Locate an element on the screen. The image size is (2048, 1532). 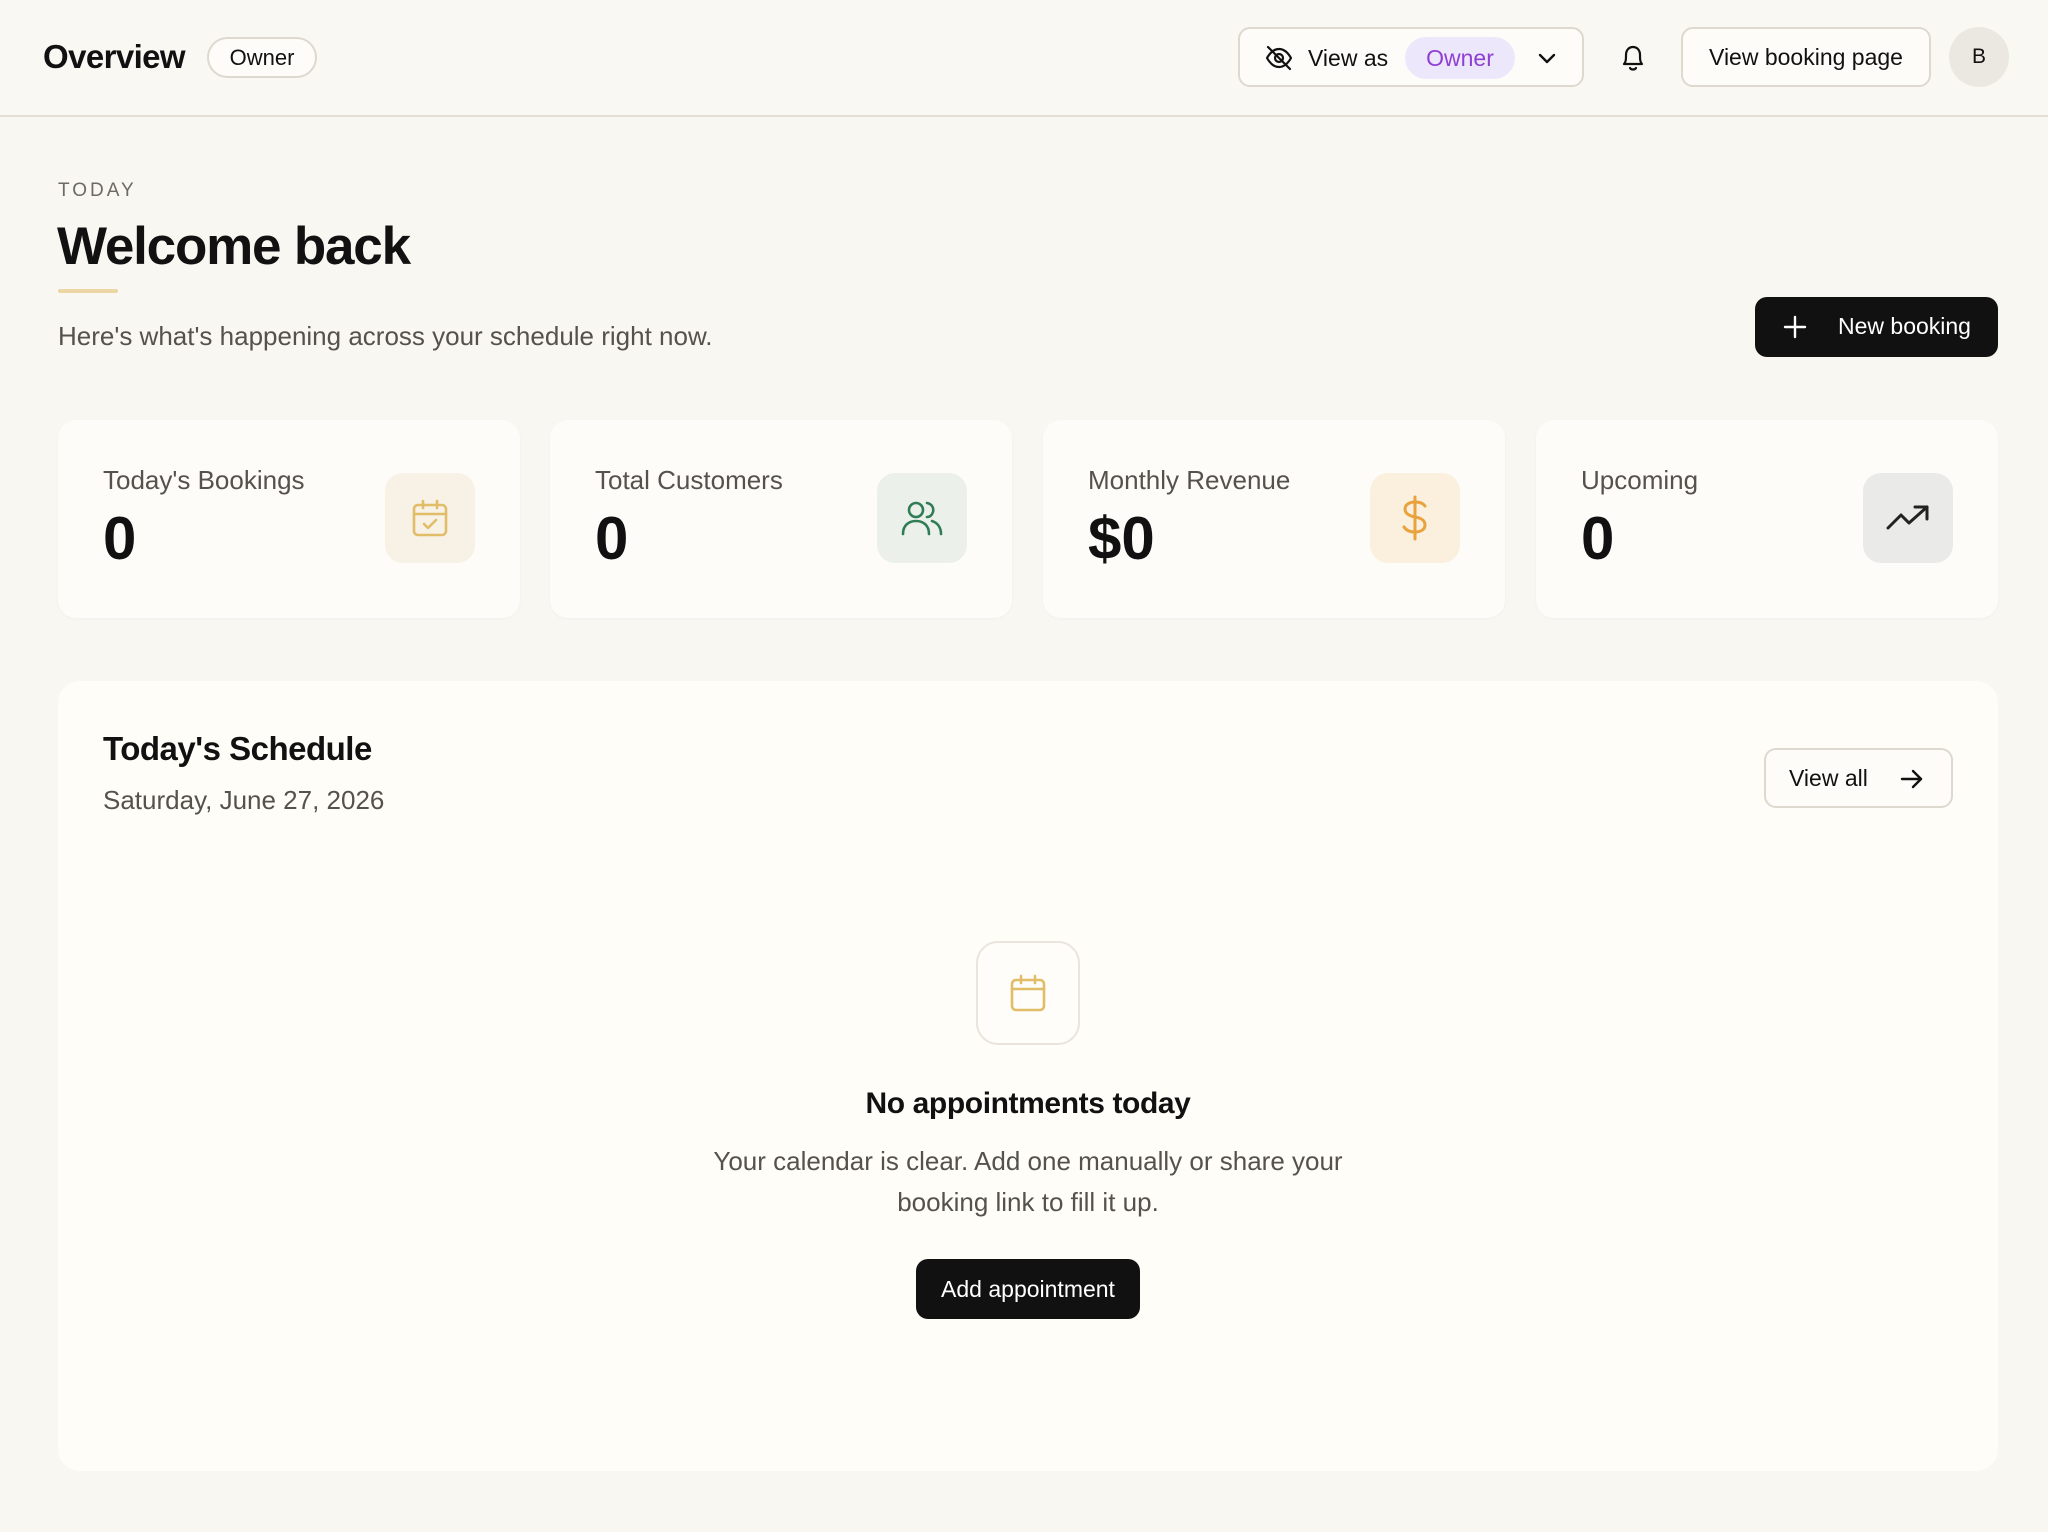
role-badge: Owner is located at coordinates (262, 57).